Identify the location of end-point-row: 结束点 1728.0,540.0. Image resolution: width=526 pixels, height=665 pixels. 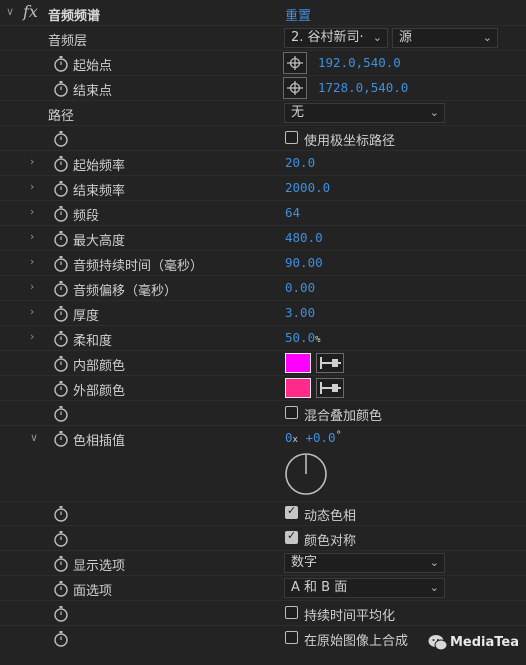
(263, 88).